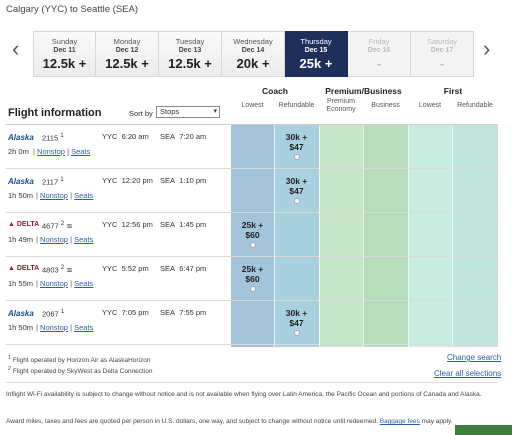 The width and height of the screenshot is (512, 435). Describe the element at coordinates (190, 41) in the screenshot. I see `date-dow: Tuesday` at that location.